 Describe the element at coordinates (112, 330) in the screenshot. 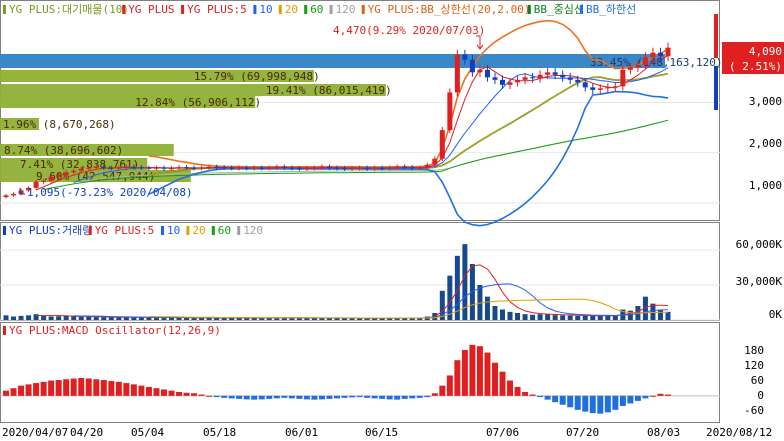

I see `macd-legend: YG PLUS:MACD Oscillator(12,26,9)` at that location.